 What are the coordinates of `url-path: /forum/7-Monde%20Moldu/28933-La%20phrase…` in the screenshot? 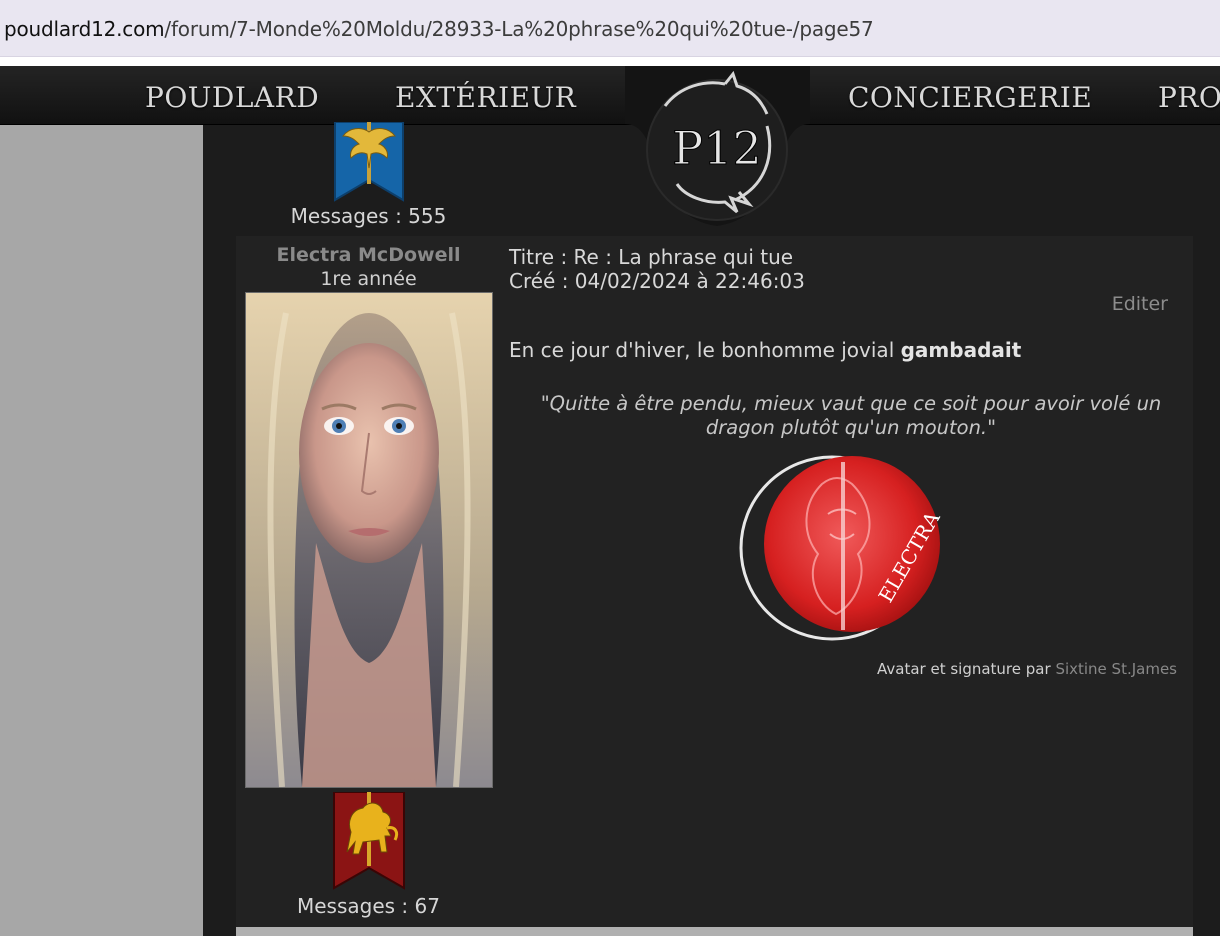 It's located at (519, 29).